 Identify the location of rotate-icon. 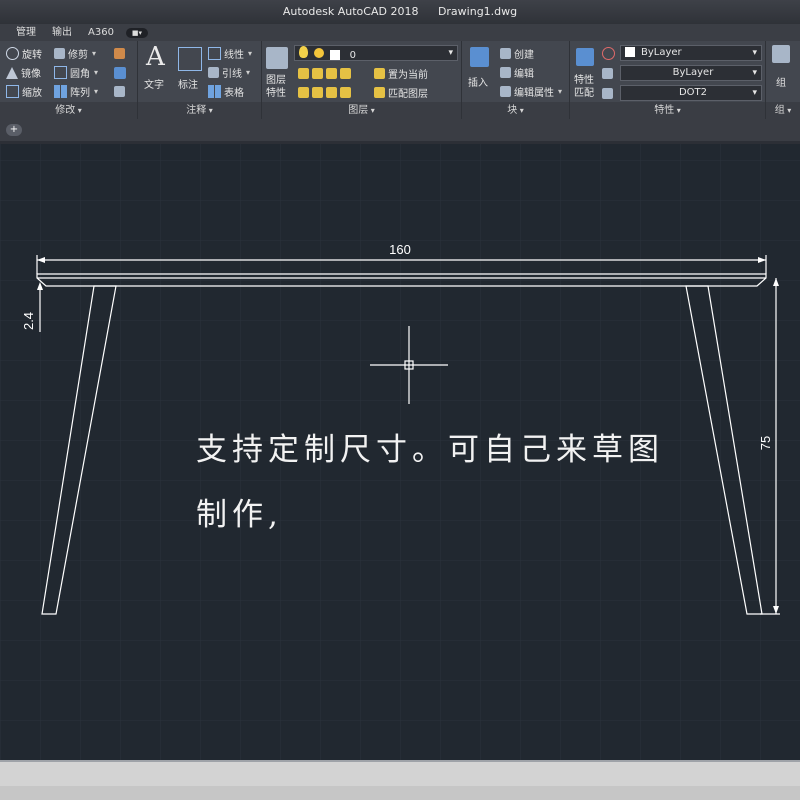
(12, 53).